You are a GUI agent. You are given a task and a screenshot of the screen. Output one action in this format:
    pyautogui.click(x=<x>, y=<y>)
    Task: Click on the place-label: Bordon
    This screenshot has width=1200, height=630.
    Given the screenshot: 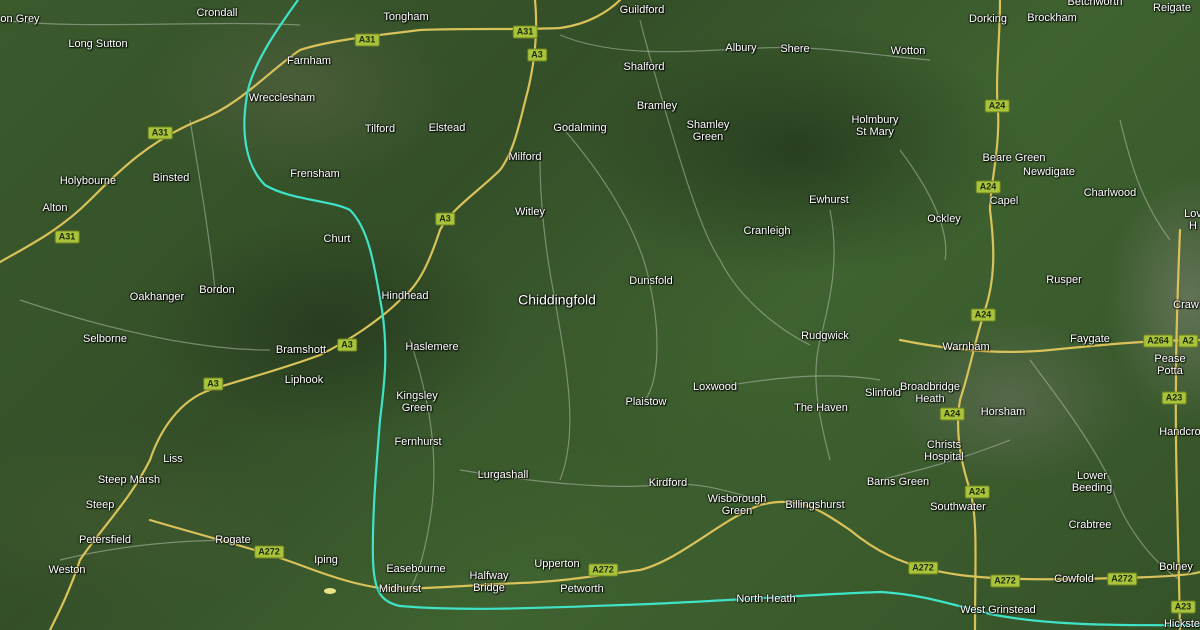 What is the action you would take?
    pyautogui.click(x=217, y=290)
    